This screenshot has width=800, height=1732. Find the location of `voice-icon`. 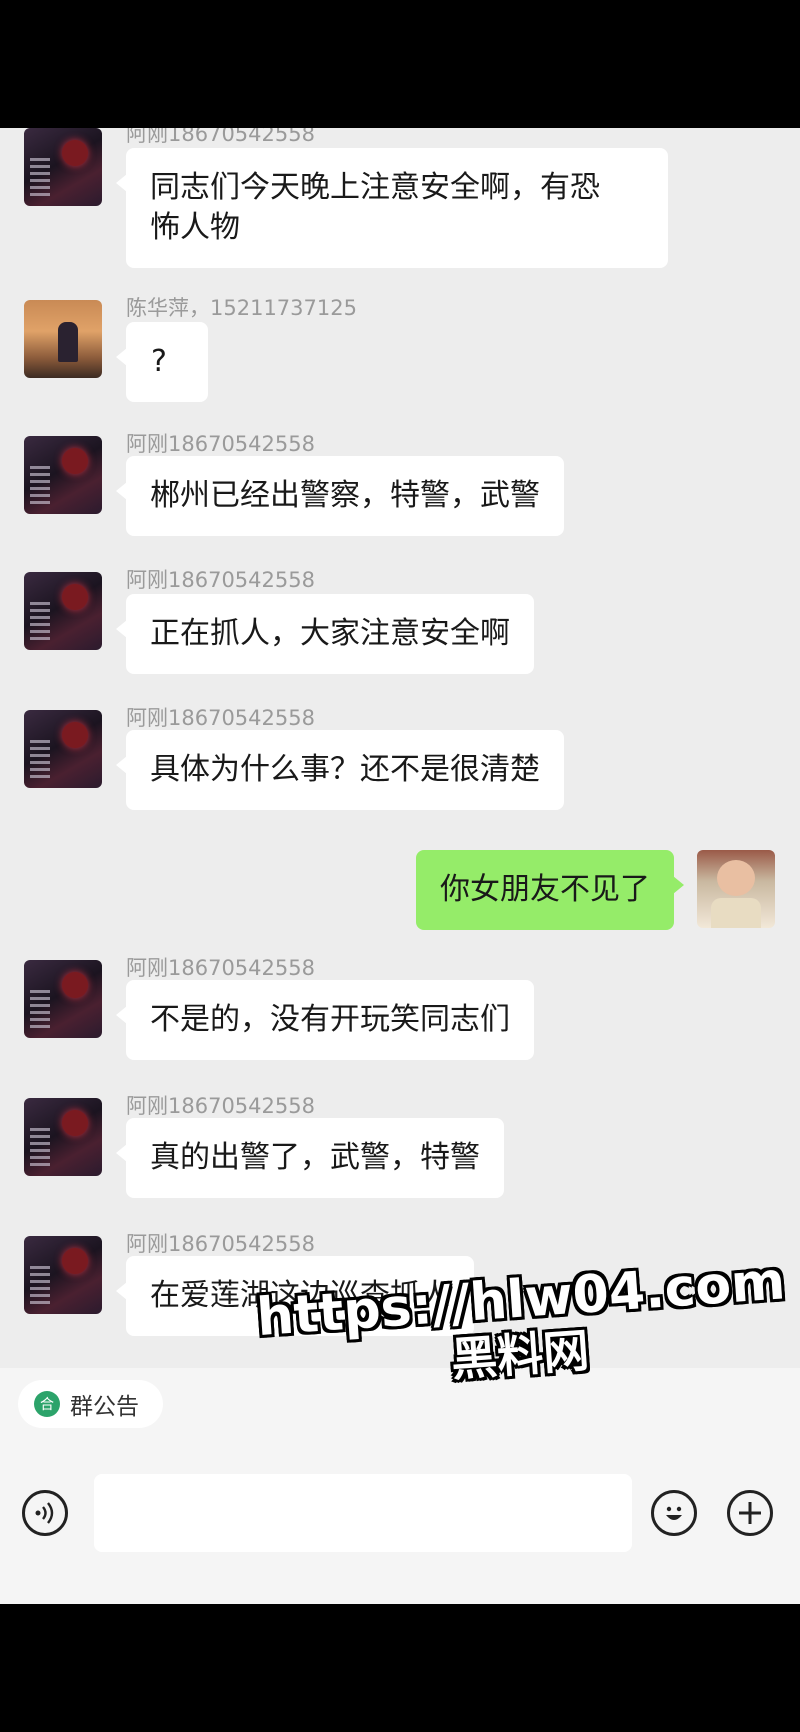

voice-icon is located at coordinates (45, 1513).